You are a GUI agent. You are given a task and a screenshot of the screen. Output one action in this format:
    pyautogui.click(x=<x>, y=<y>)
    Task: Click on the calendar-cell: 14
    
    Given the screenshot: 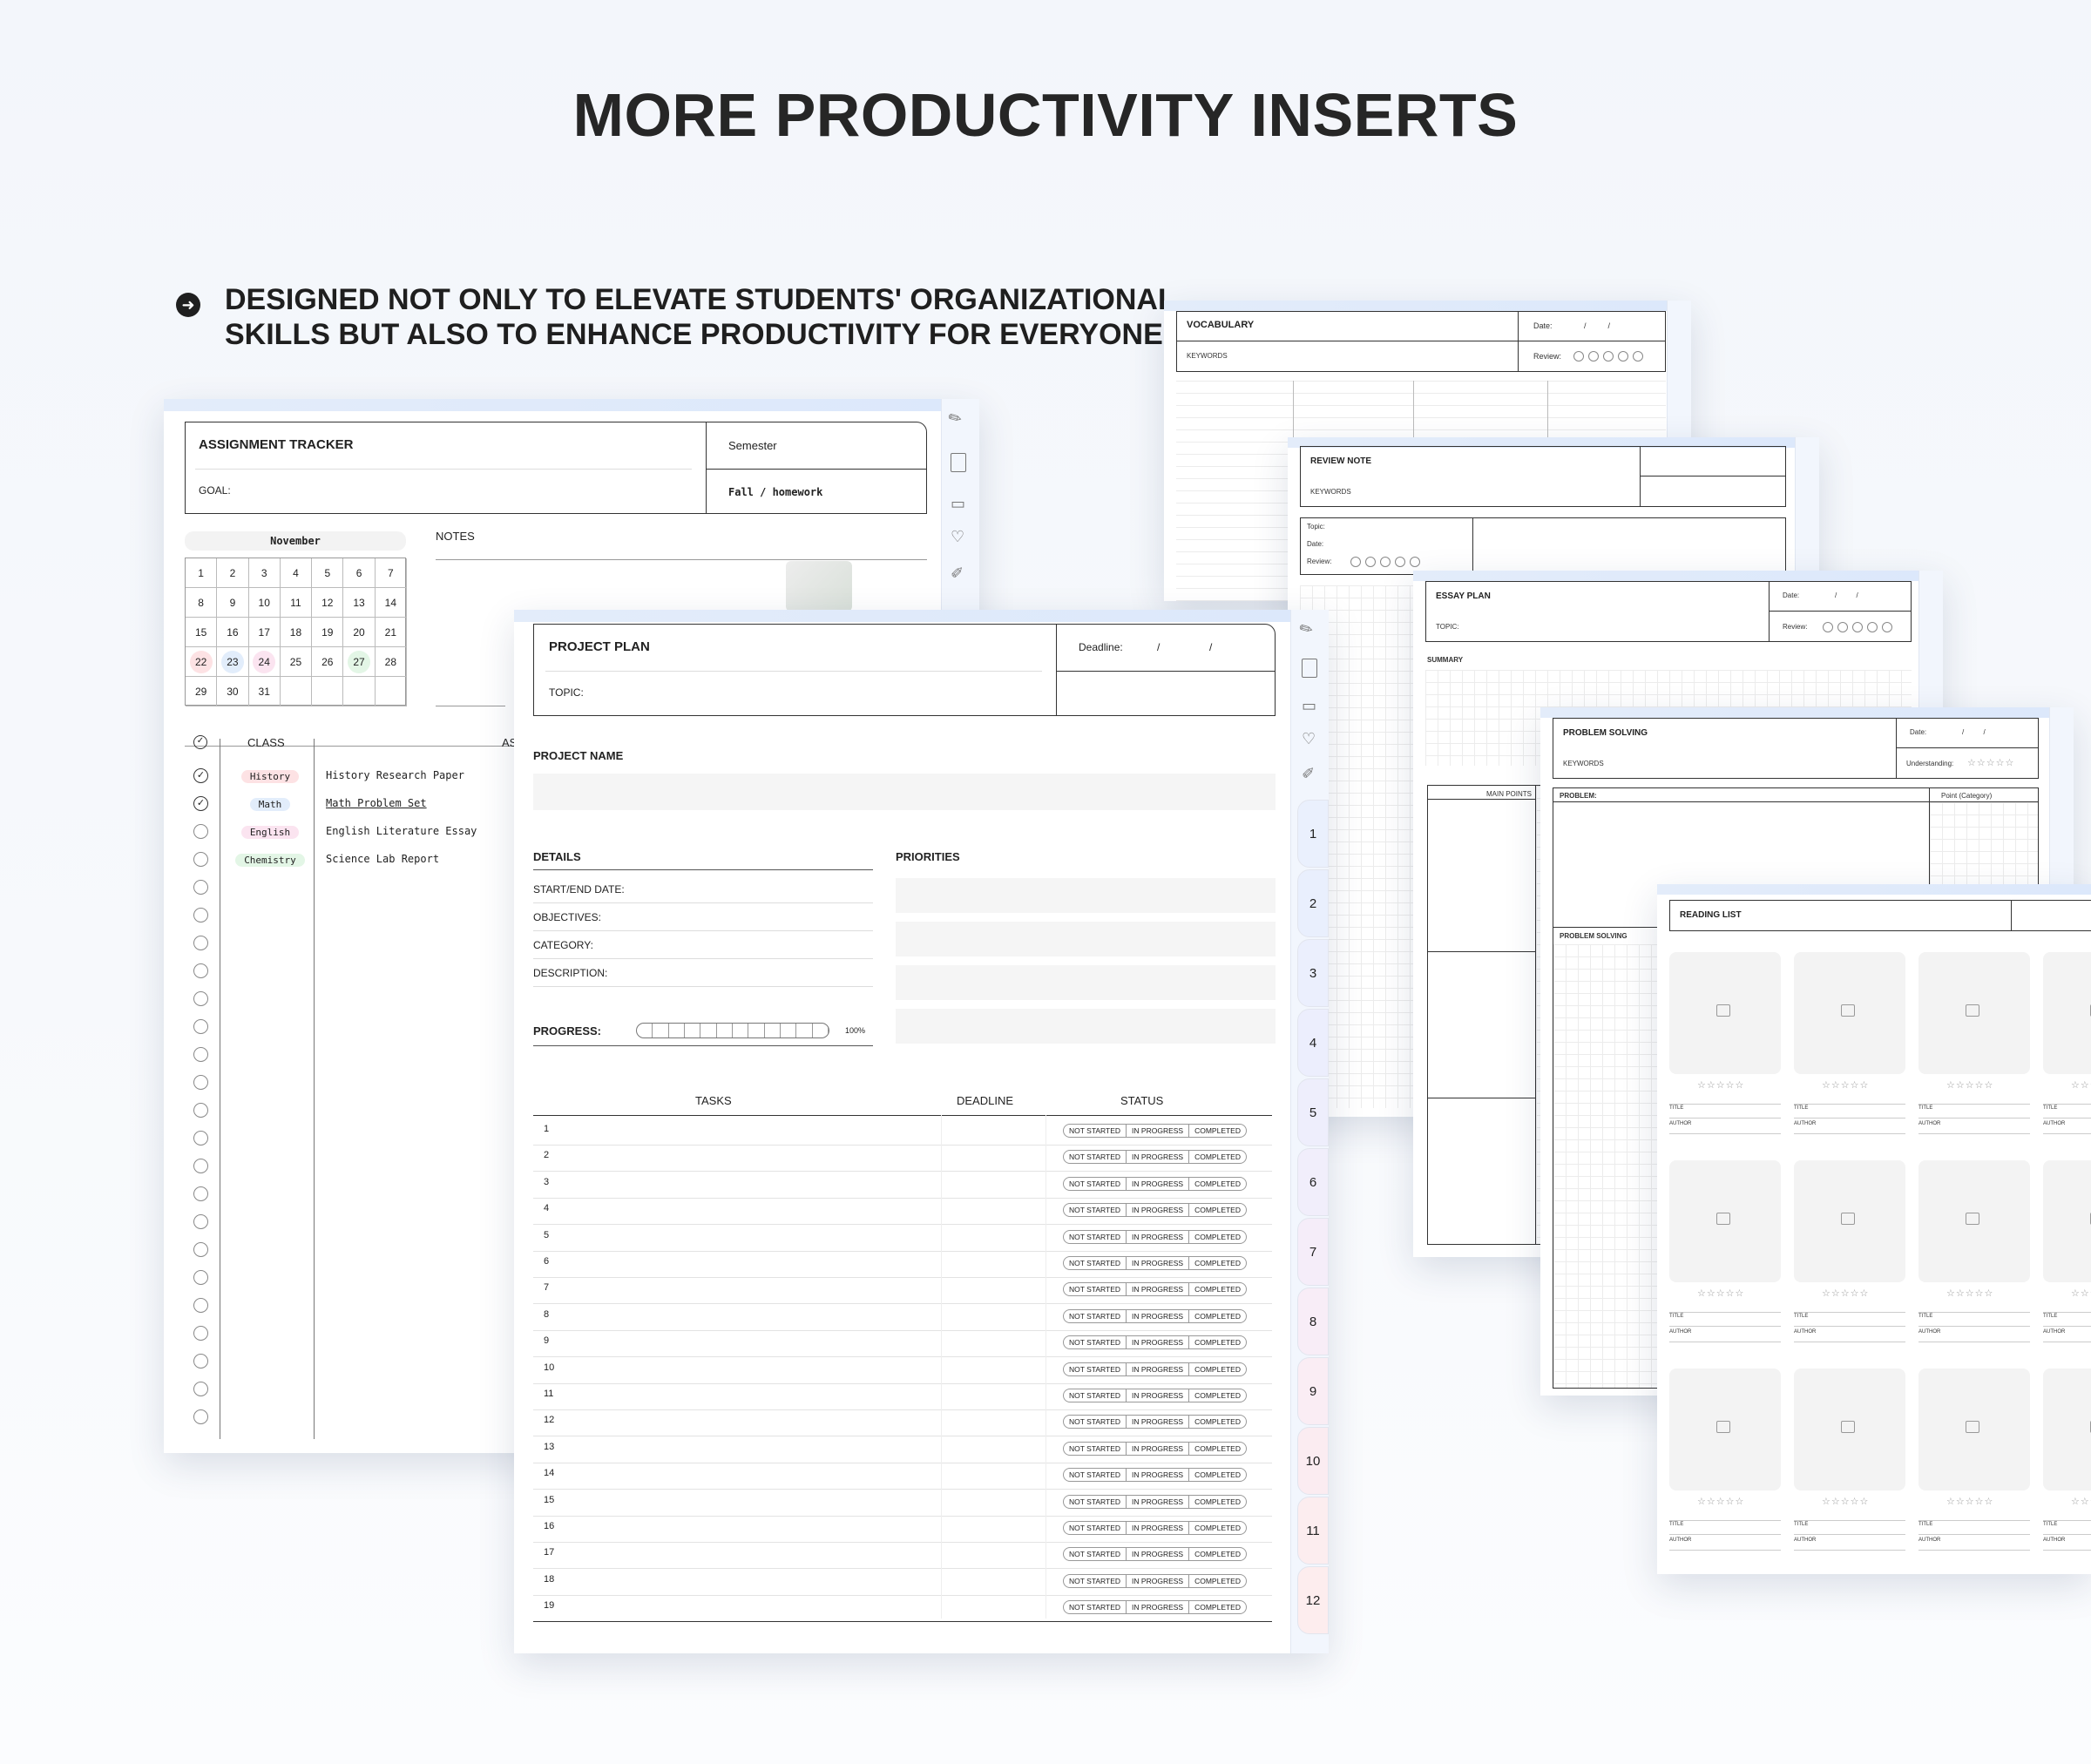 What is the action you would take?
    pyautogui.click(x=391, y=603)
    